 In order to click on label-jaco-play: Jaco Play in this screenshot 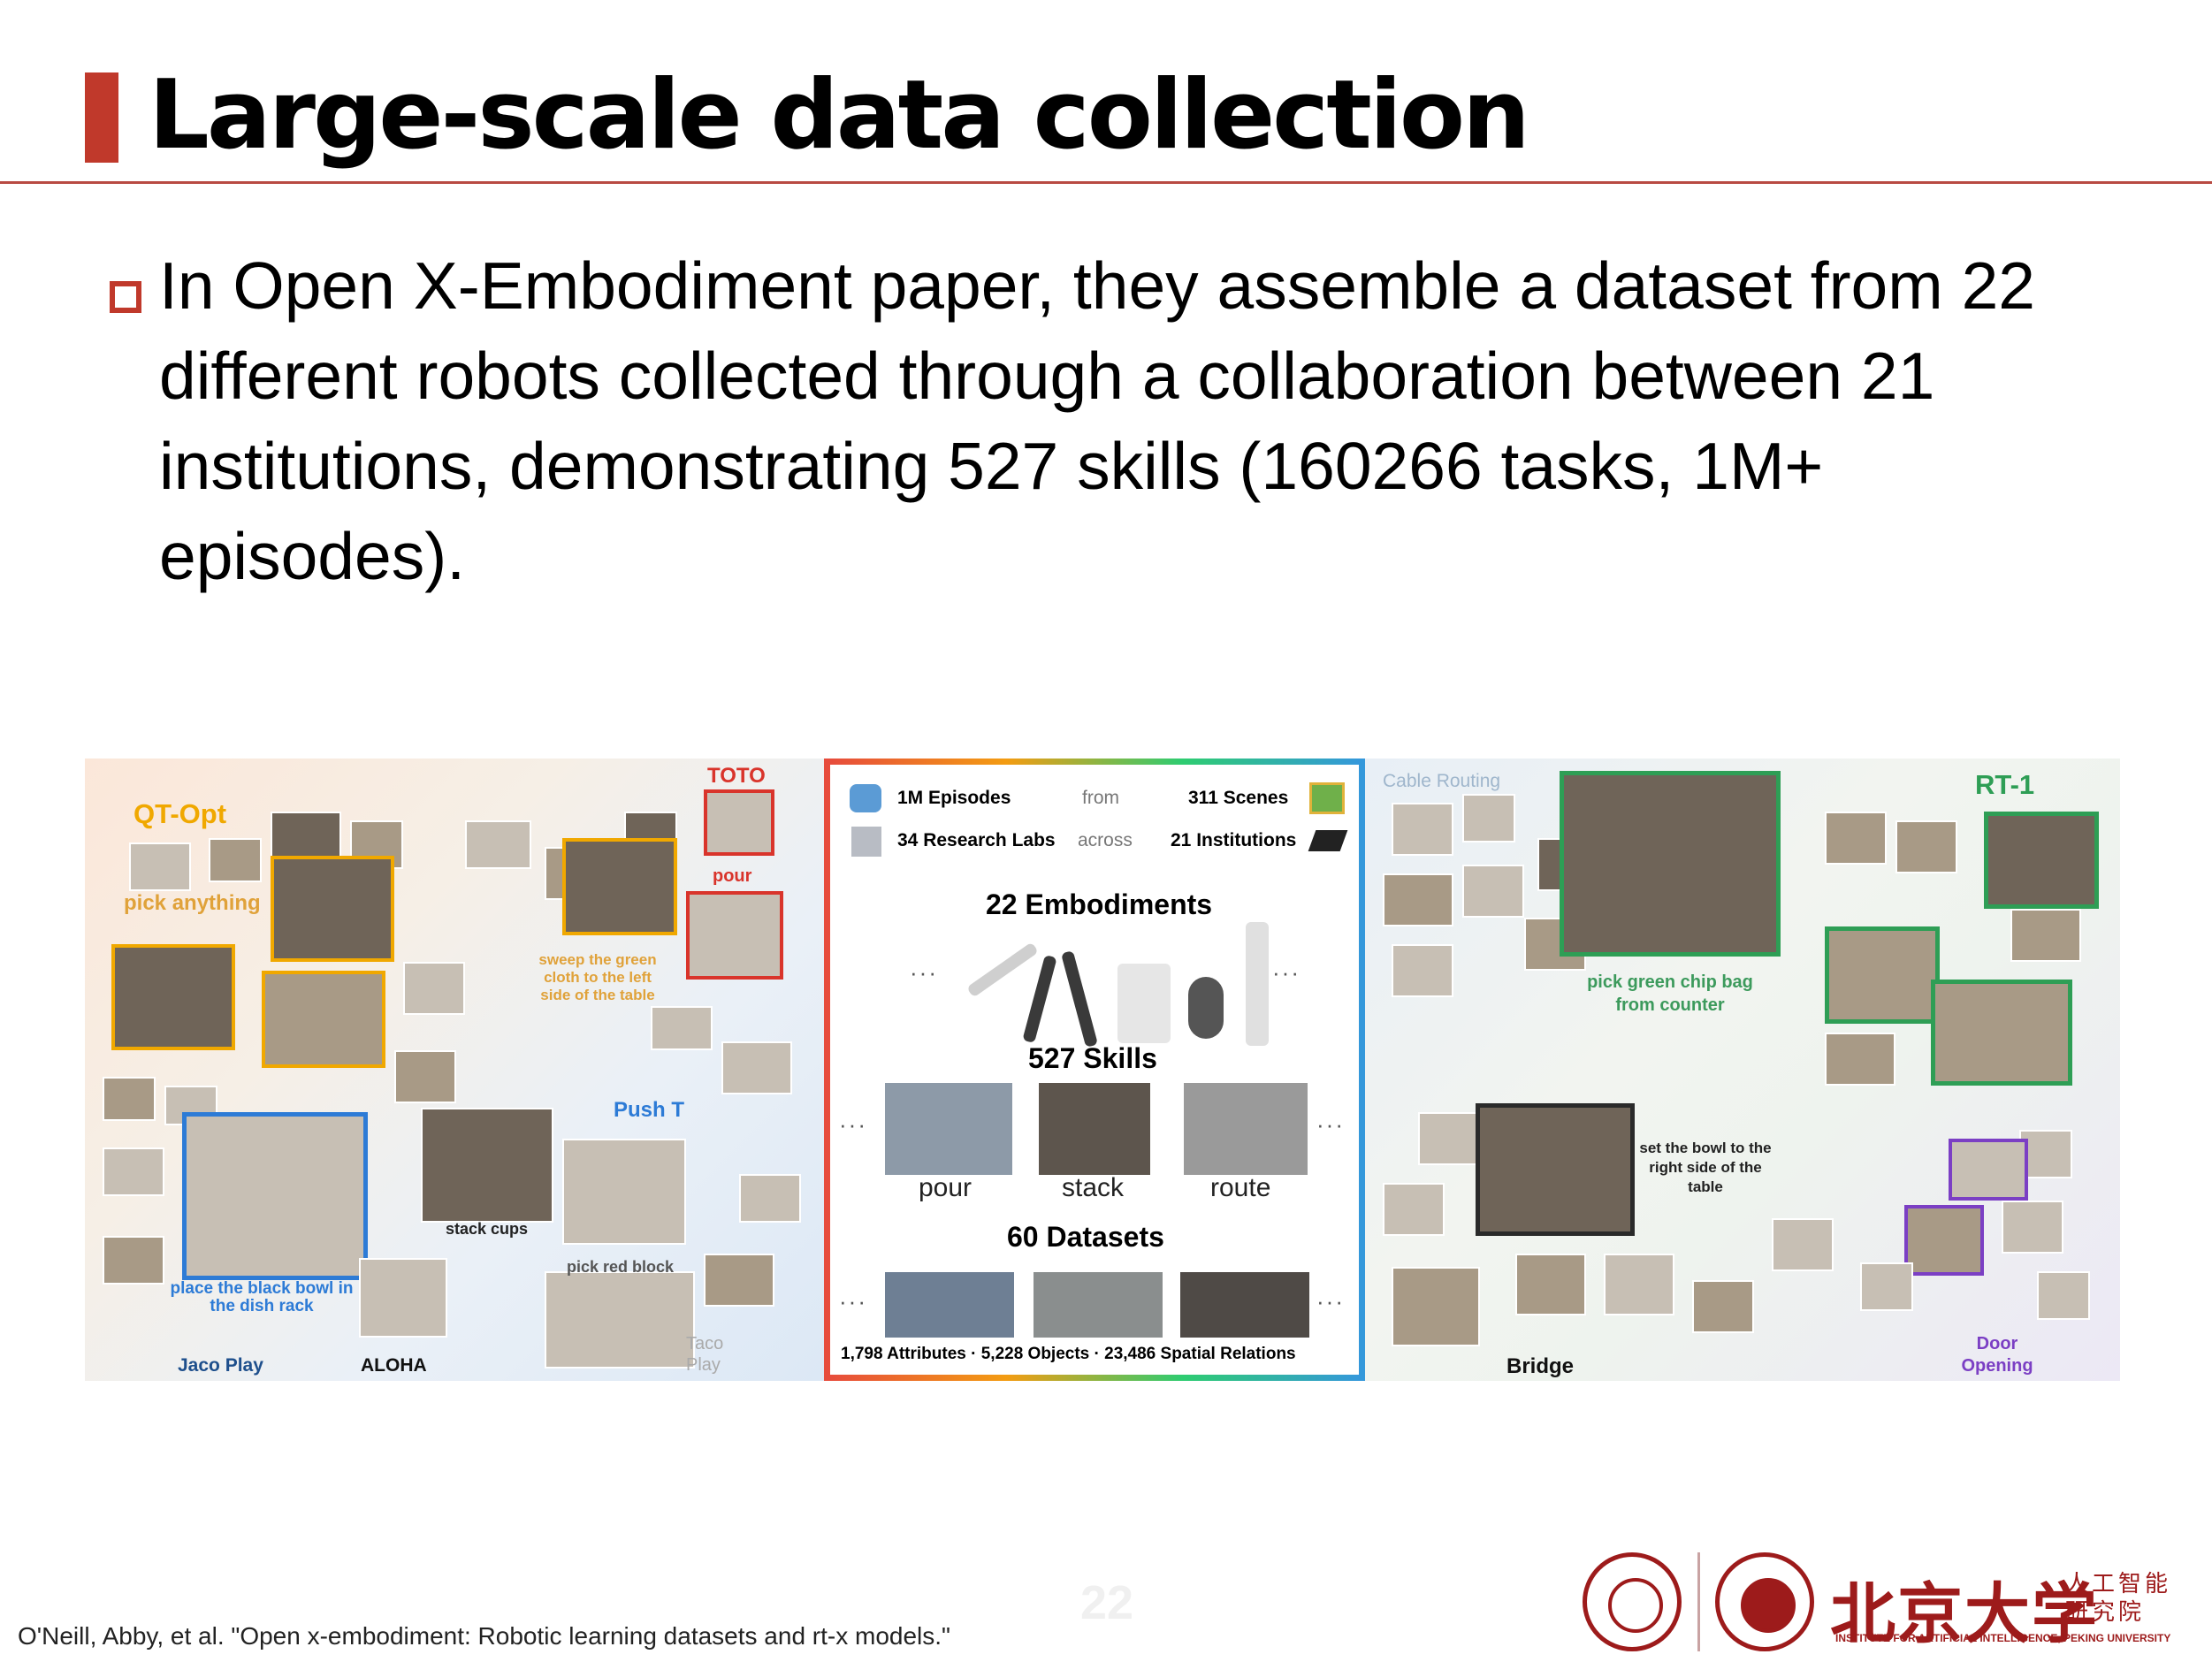, I will do `click(220, 1365)`.